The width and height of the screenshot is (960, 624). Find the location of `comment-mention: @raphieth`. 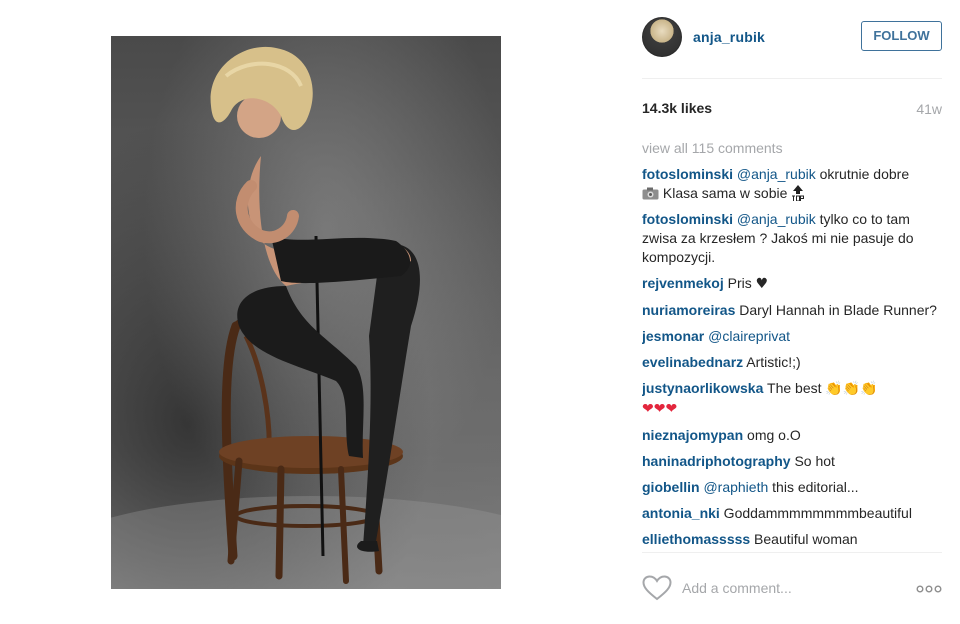

comment-mention: @raphieth is located at coordinates (735, 487).